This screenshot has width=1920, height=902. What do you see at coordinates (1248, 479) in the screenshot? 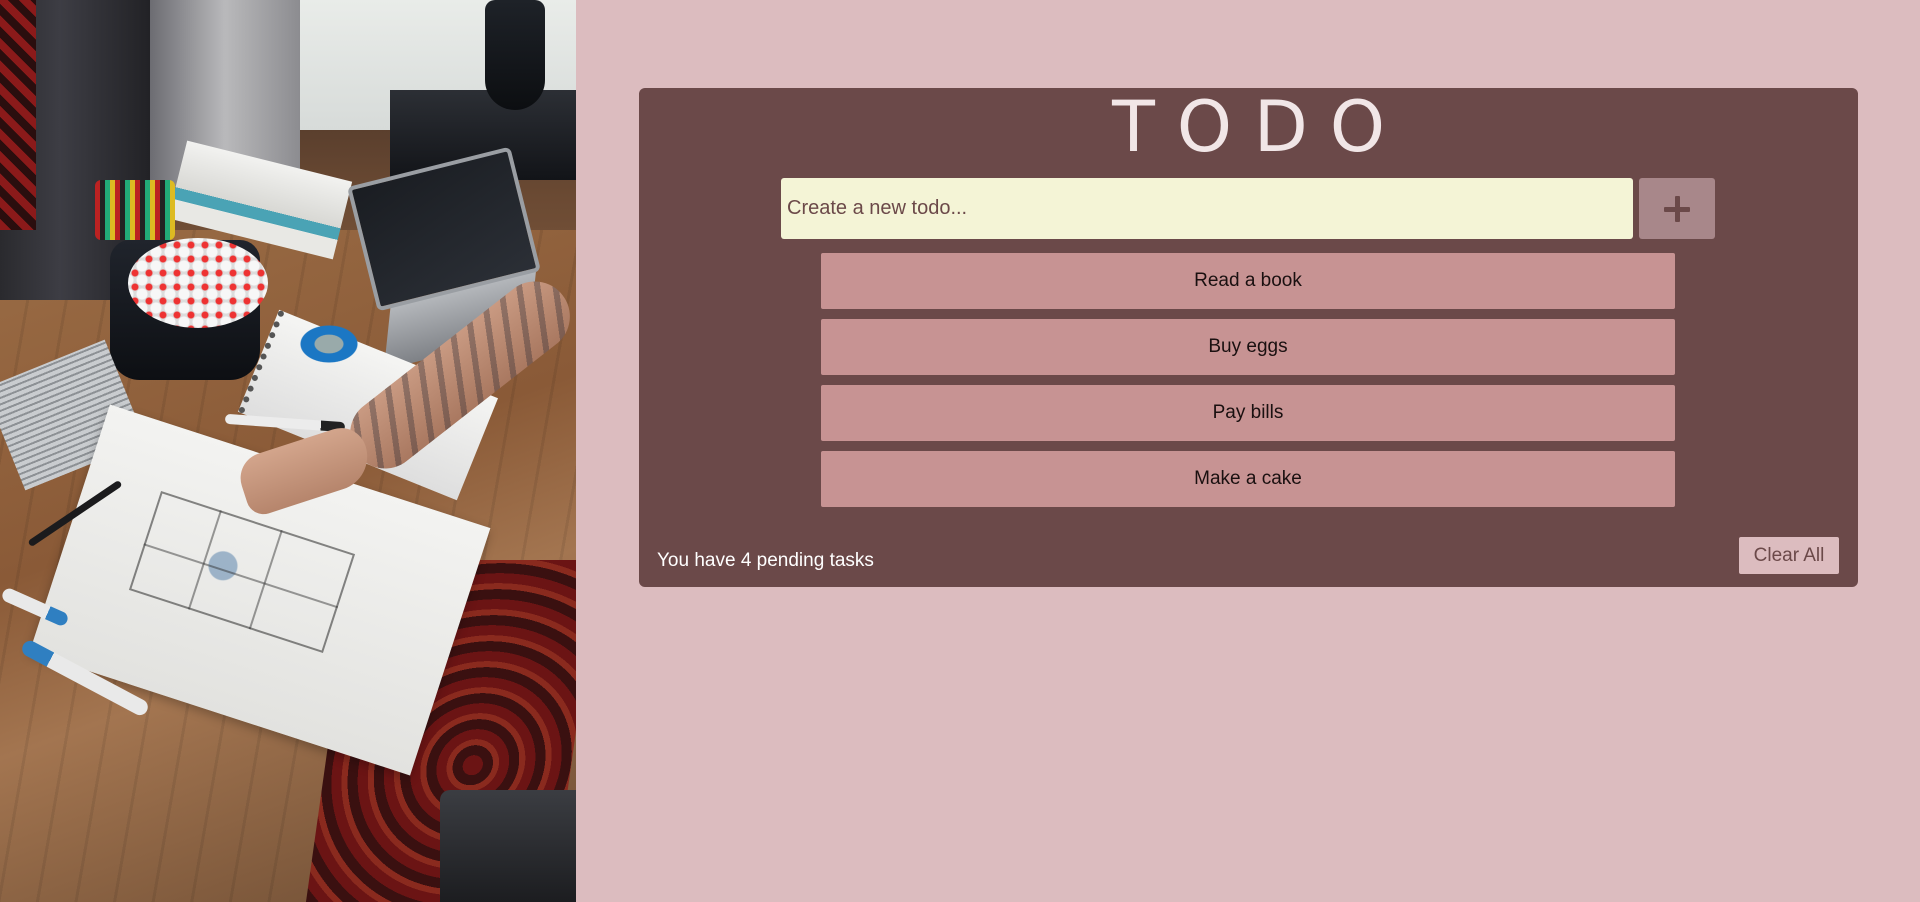
I see `todo-item: Make a cake` at bounding box center [1248, 479].